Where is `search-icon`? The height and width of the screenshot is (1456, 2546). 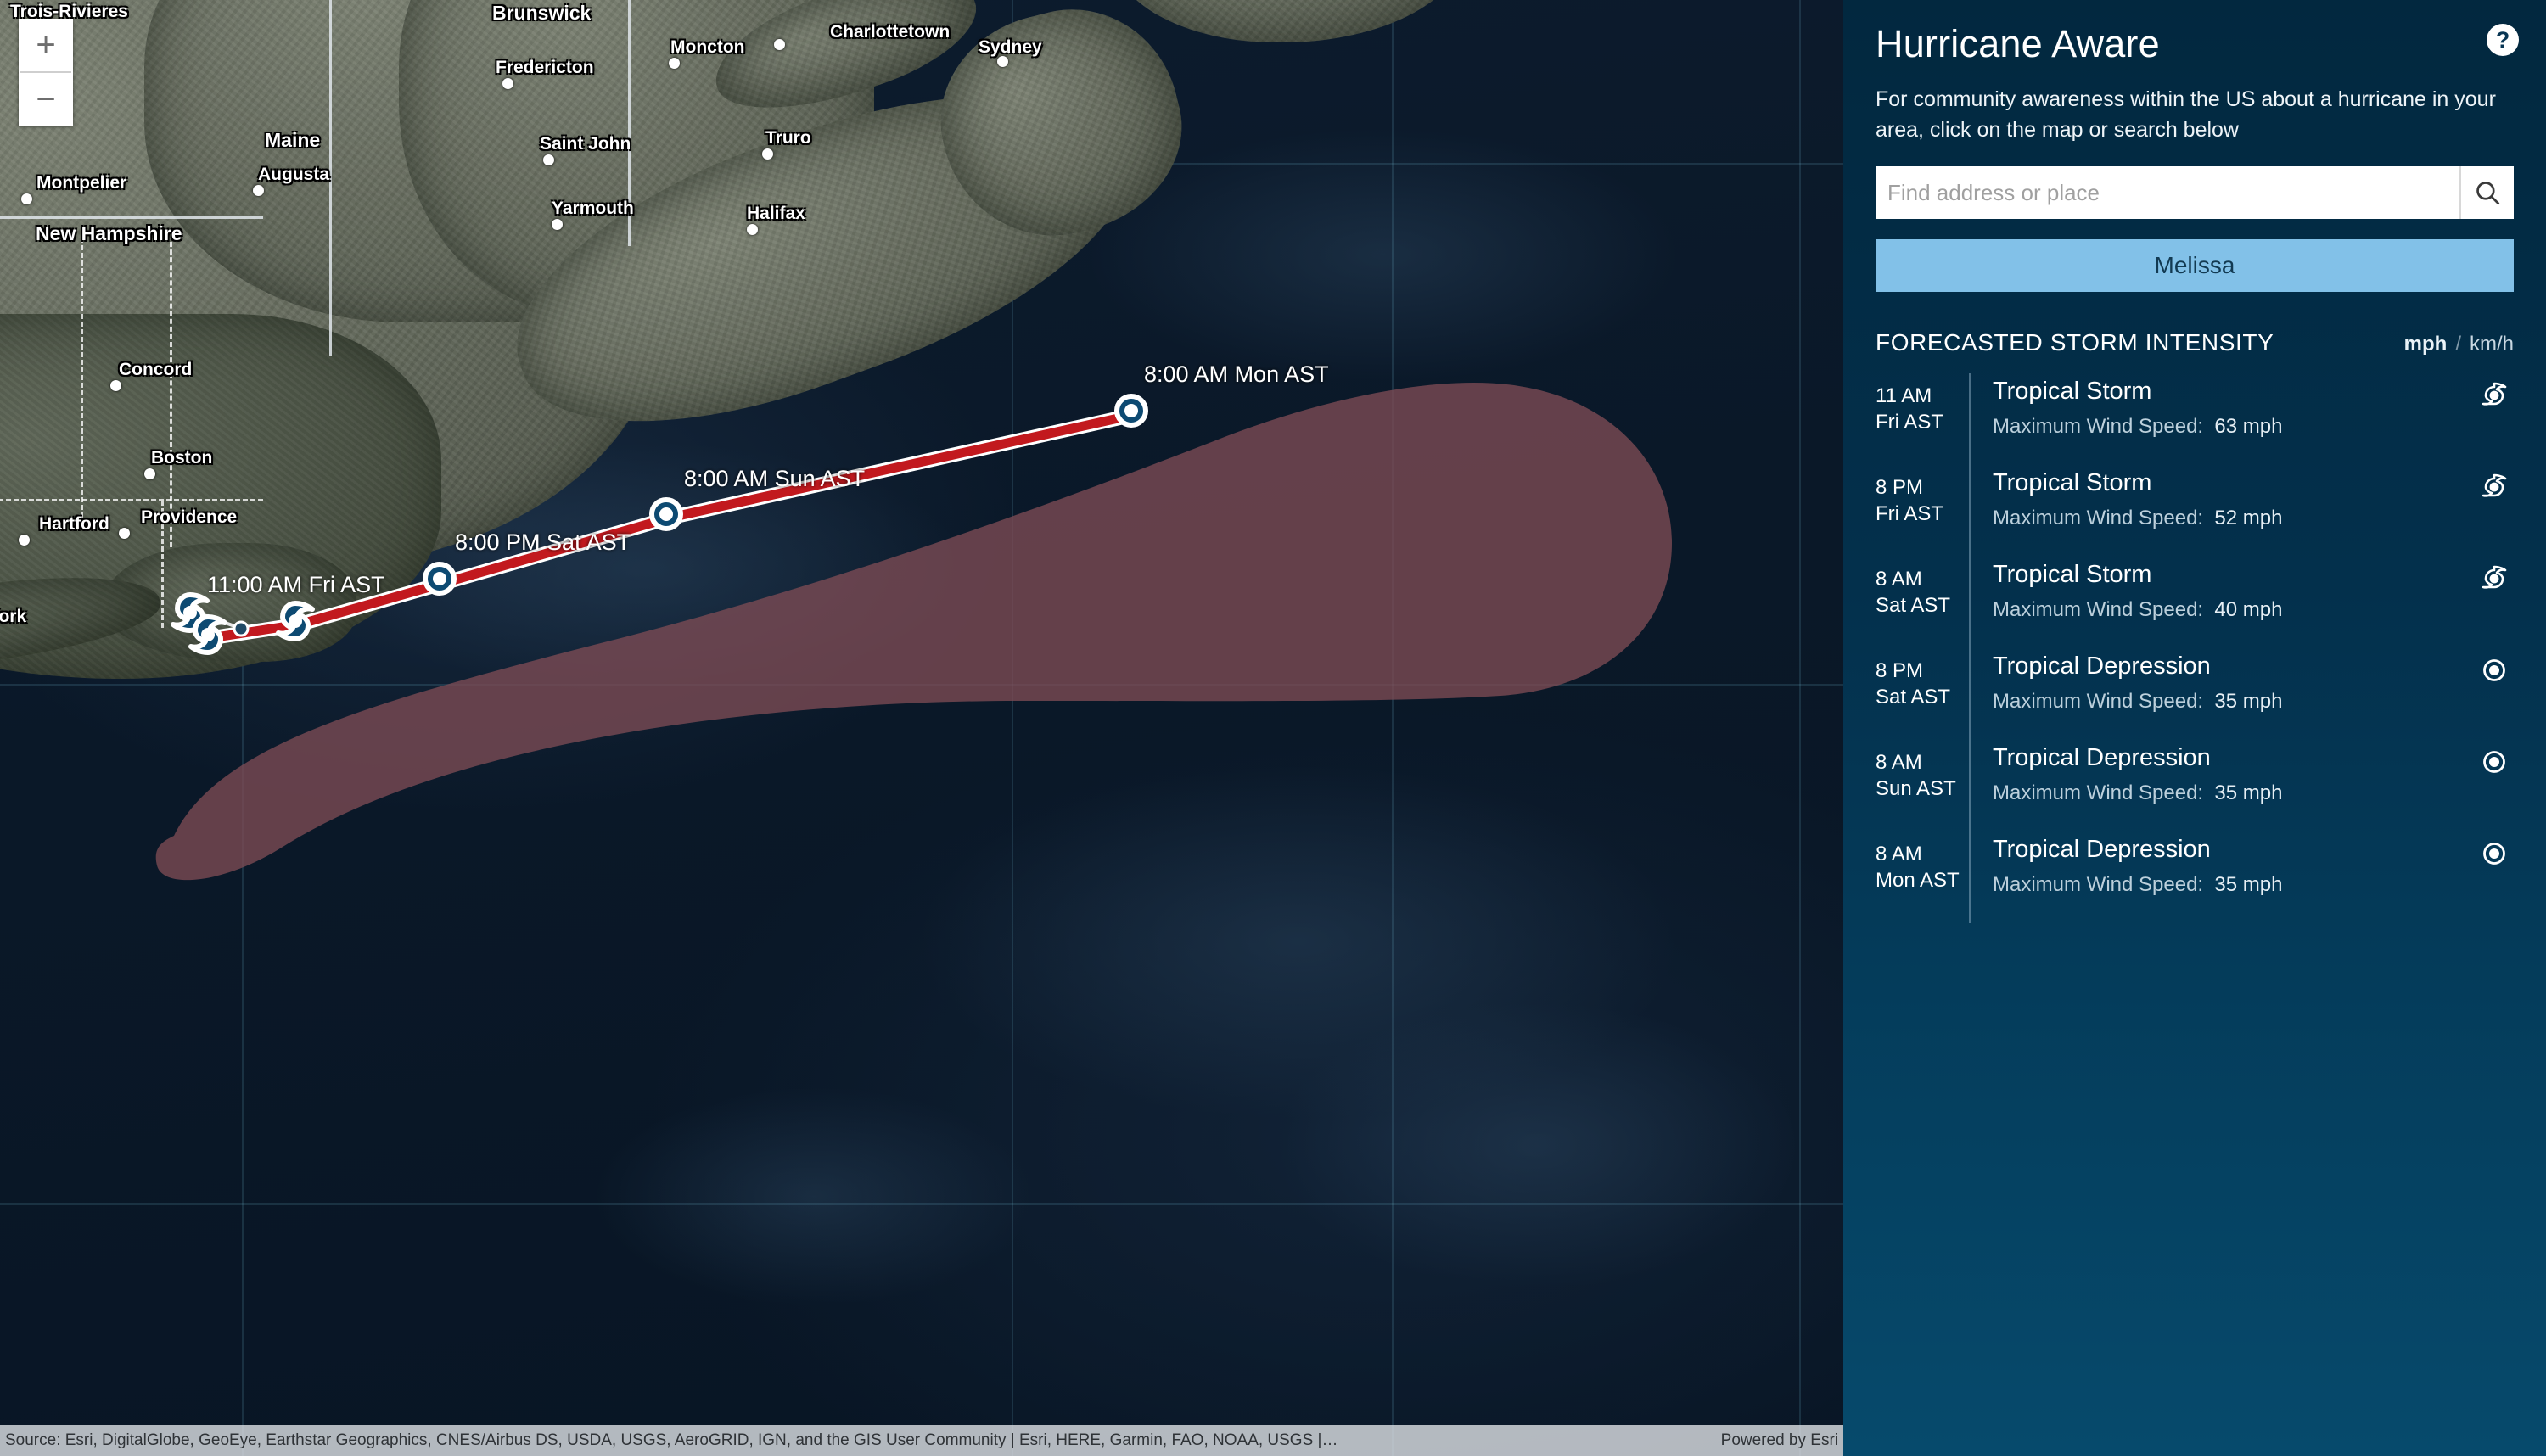
search-icon is located at coordinates (2486, 192).